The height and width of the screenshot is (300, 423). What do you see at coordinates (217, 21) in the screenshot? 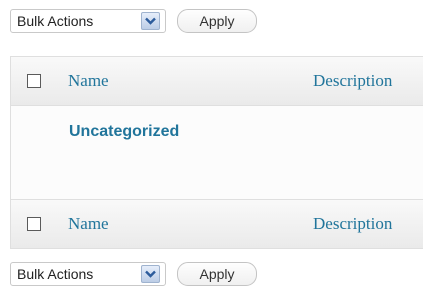
I see `apply-button-top: Apply` at bounding box center [217, 21].